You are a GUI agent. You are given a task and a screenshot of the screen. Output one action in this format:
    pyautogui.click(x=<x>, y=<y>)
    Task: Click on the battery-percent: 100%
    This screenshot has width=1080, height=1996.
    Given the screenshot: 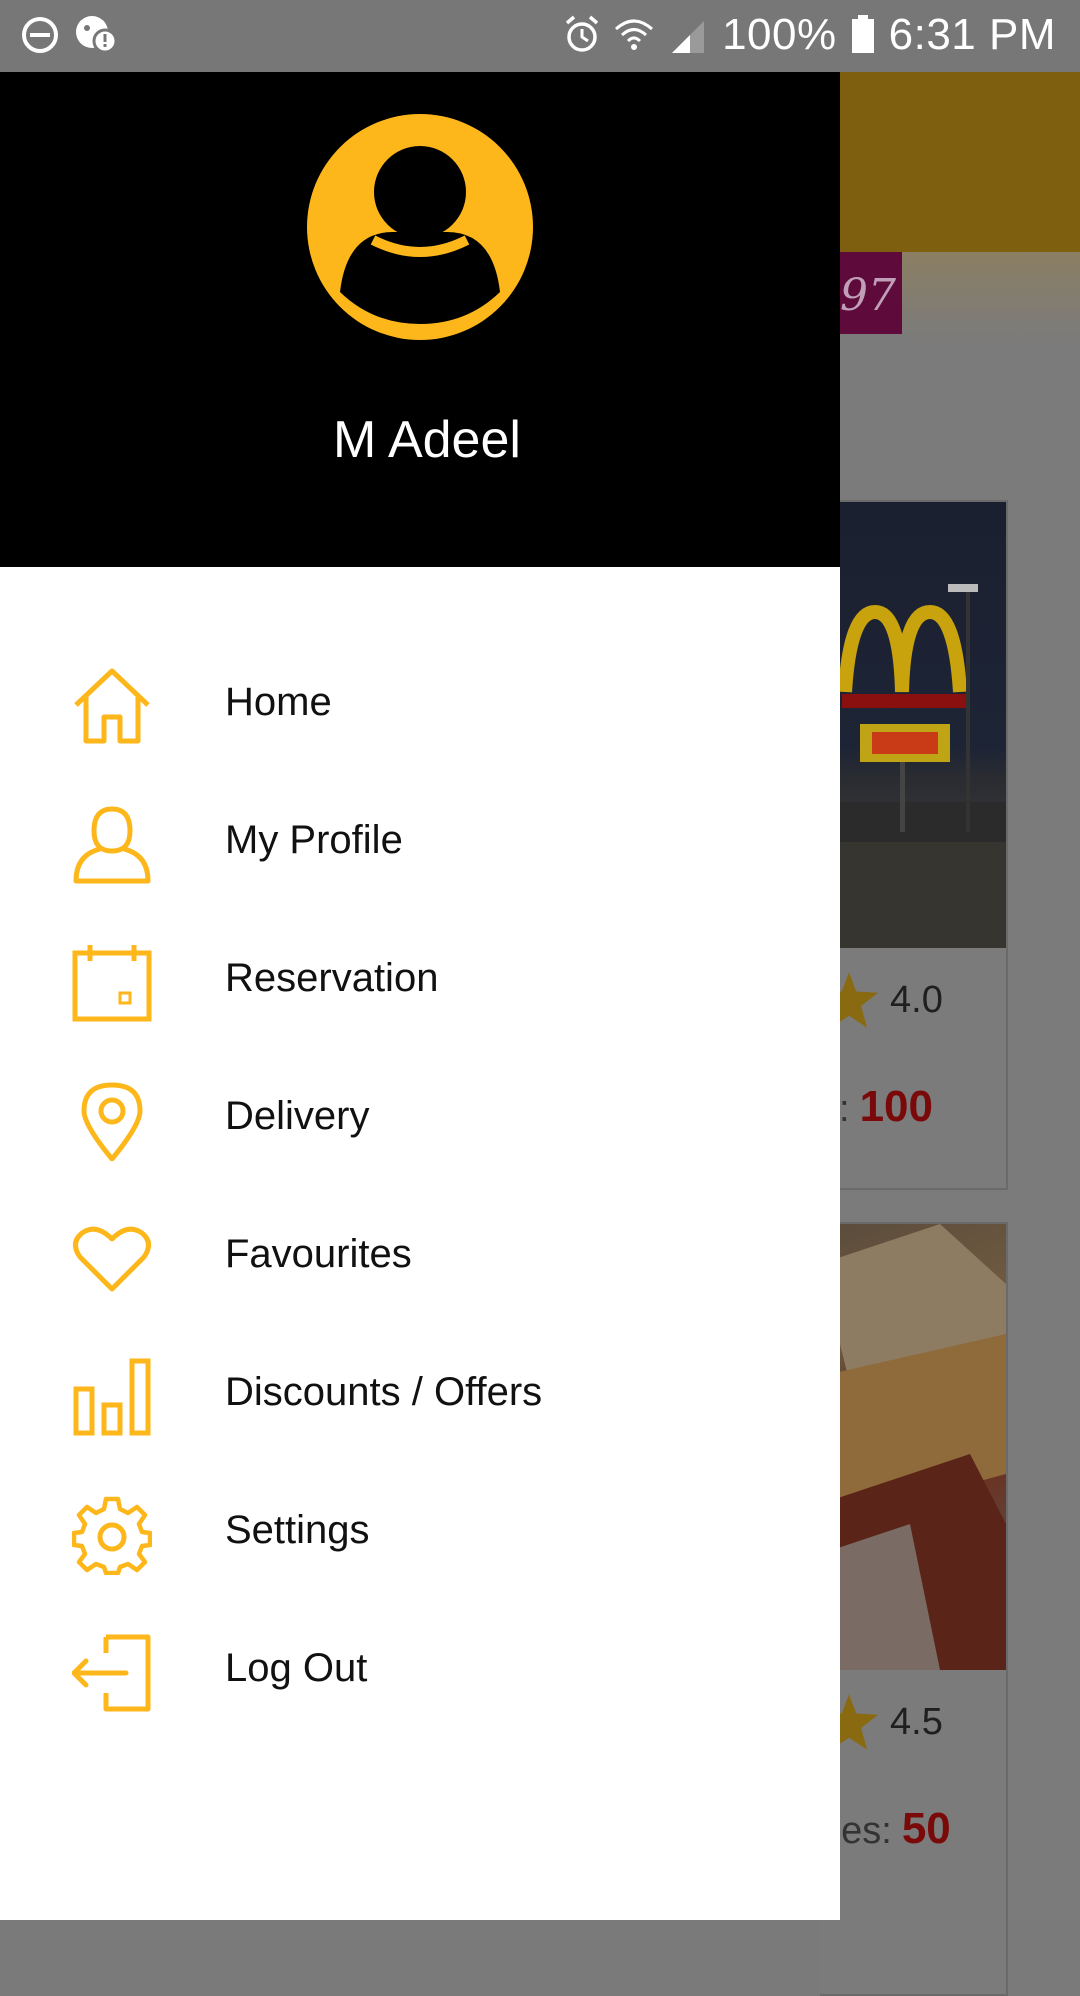 What is the action you would take?
    pyautogui.click(x=779, y=34)
    